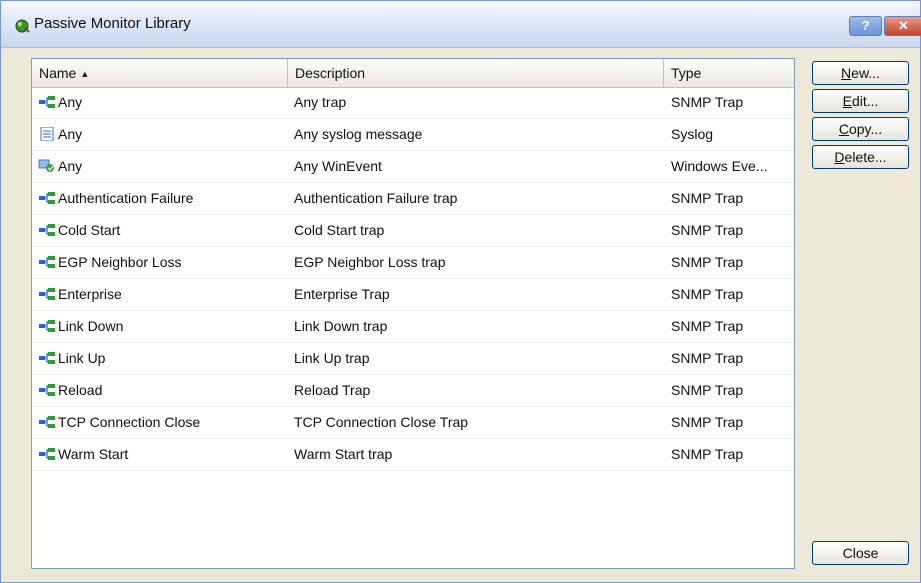  What do you see at coordinates (413, 391) in the screenshot?
I see `table-row: Reload Reload Trap SNMP Trap` at bounding box center [413, 391].